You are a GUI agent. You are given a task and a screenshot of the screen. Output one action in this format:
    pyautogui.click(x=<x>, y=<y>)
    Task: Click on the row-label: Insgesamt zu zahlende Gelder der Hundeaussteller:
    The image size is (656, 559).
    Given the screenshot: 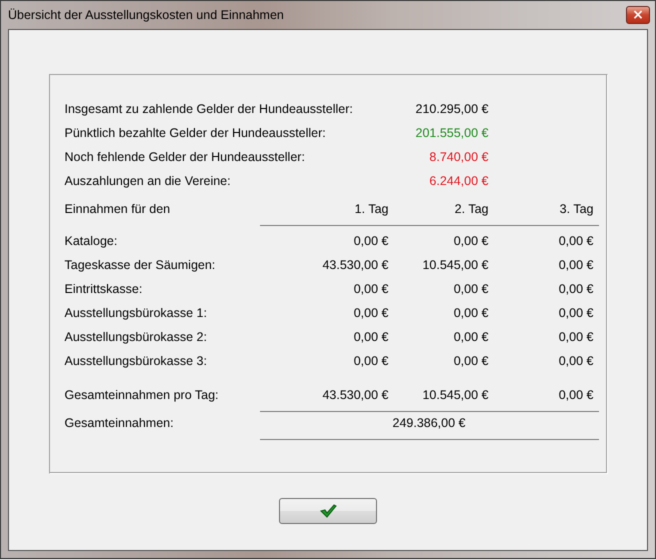 What is the action you would take?
    pyautogui.click(x=209, y=109)
    